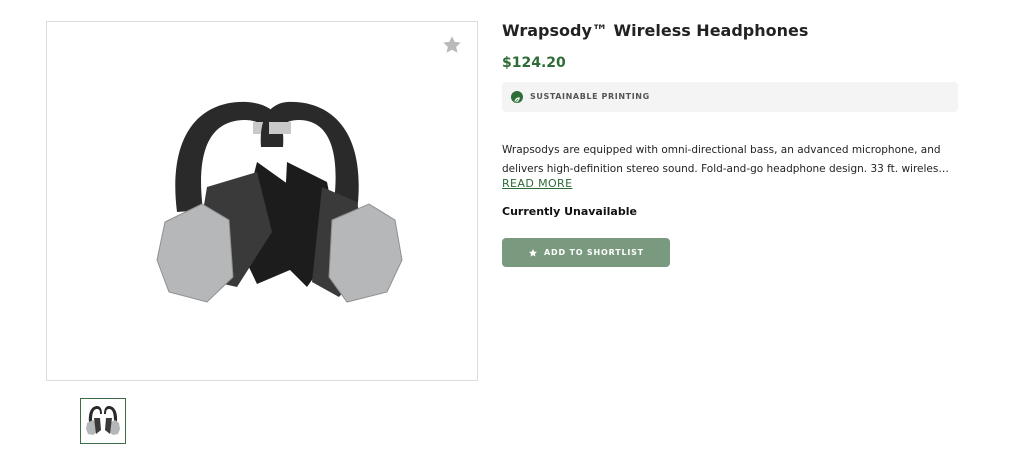  Describe the element at coordinates (533, 252) in the screenshot. I see `star-icon` at that location.